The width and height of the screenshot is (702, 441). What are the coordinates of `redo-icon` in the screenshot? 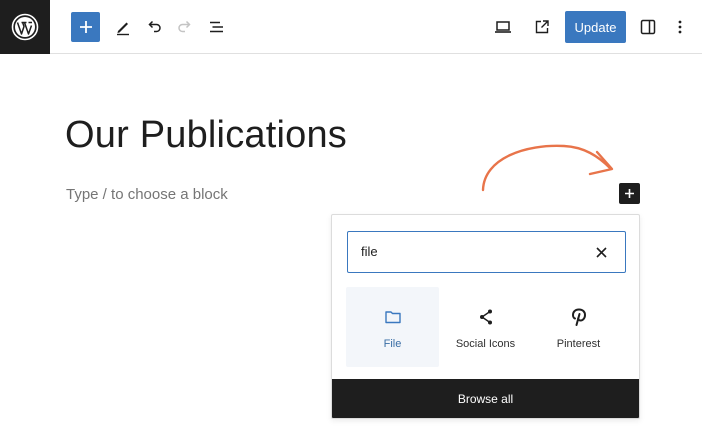 It's located at (184, 26).